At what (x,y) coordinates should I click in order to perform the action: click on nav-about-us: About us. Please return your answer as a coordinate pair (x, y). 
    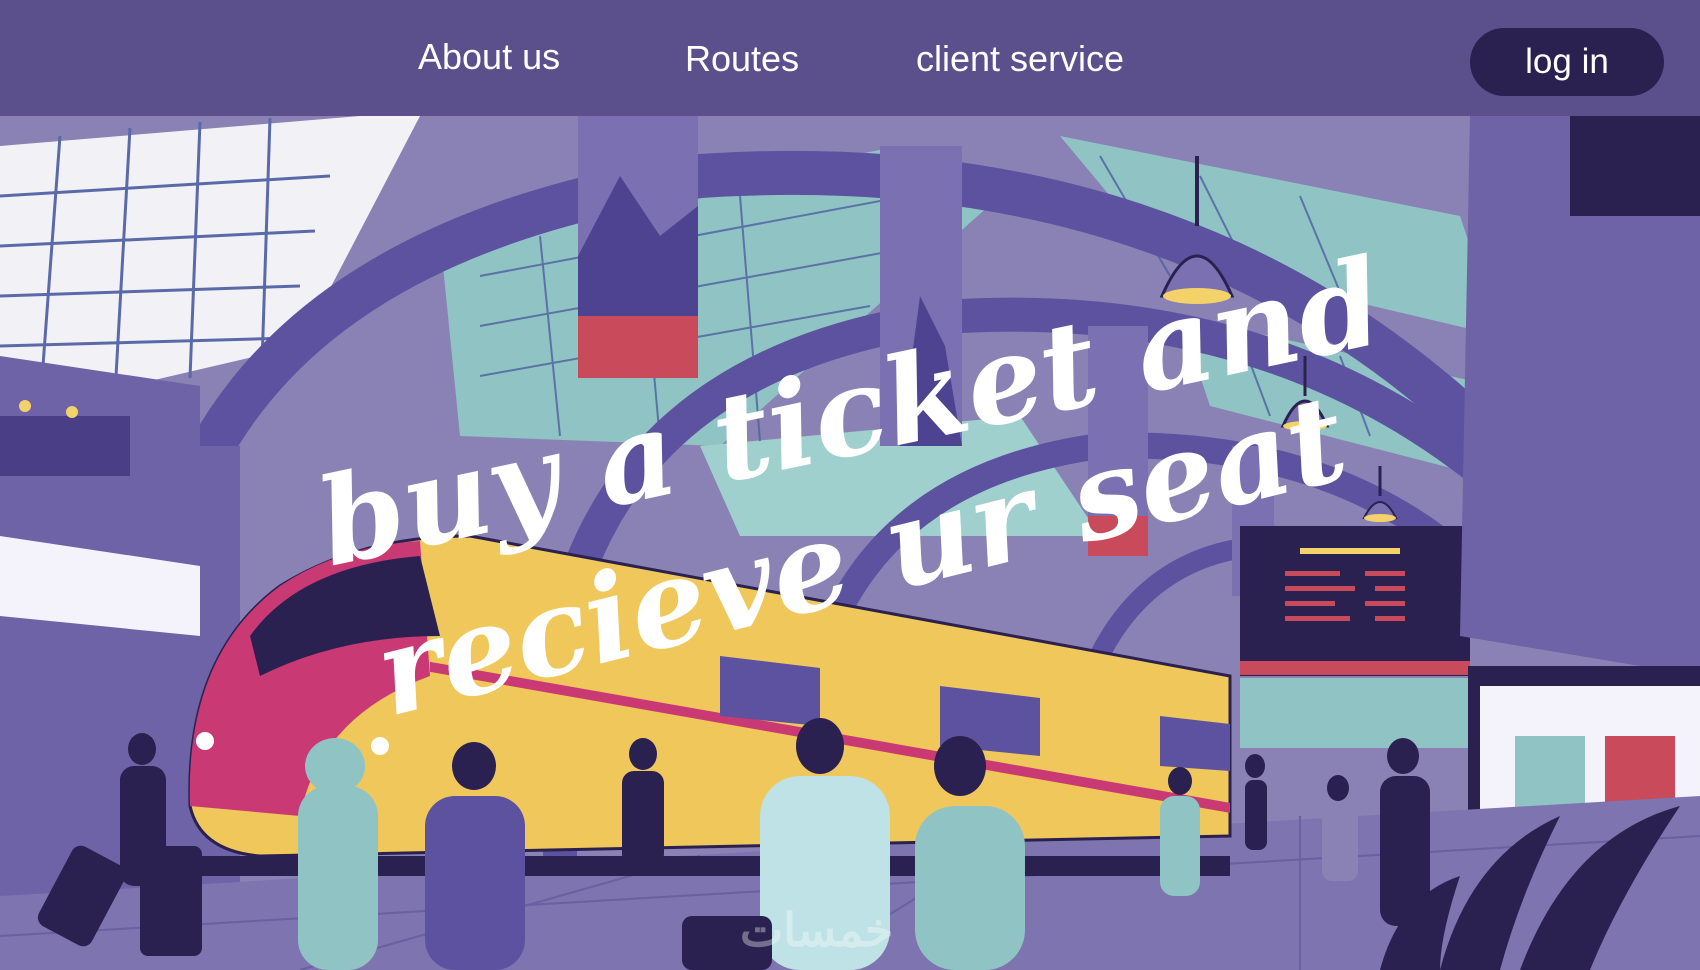
    Looking at the image, I should click on (489, 57).